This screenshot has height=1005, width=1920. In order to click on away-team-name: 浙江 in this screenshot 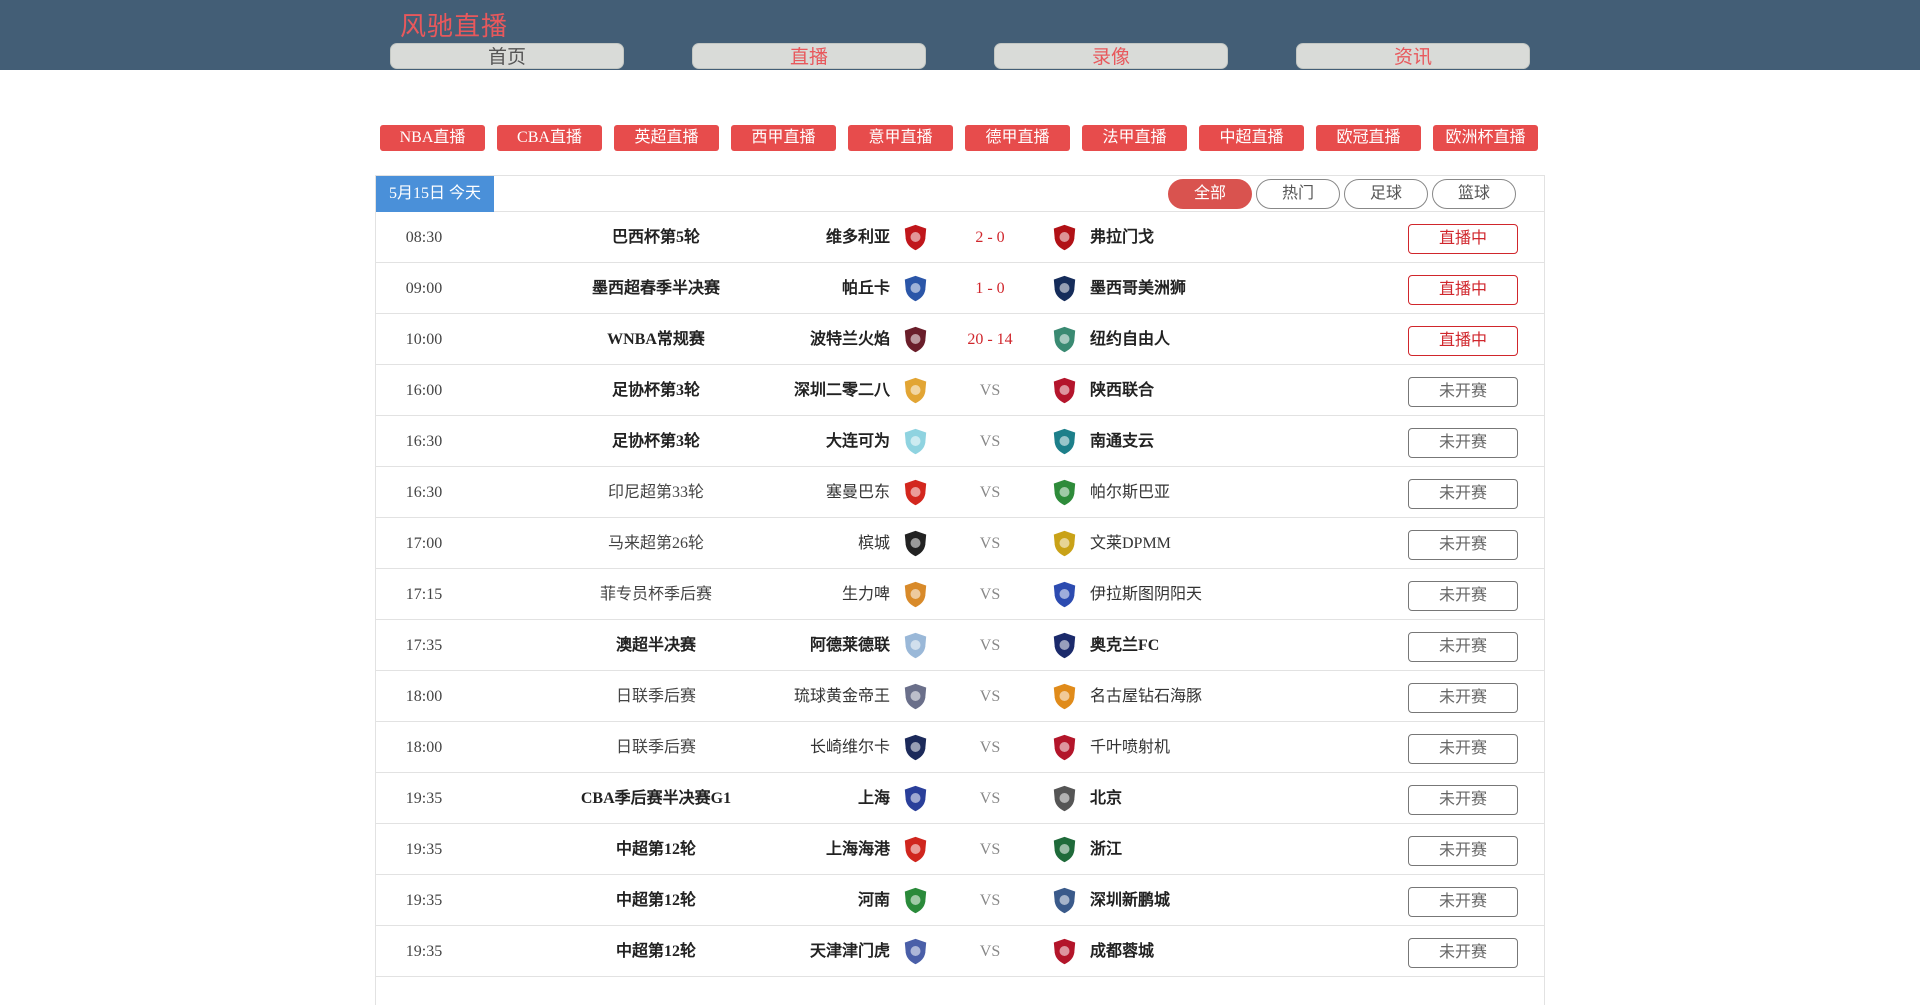, I will do `click(1106, 849)`.